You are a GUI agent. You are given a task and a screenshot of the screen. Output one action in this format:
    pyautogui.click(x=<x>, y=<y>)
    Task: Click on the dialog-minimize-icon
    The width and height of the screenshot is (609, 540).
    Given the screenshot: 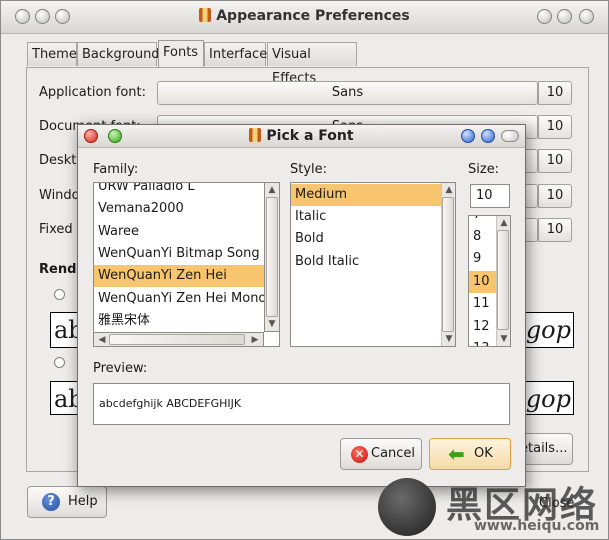 What is the action you would take?
    pyautogui.click(x=510, y=136)
    